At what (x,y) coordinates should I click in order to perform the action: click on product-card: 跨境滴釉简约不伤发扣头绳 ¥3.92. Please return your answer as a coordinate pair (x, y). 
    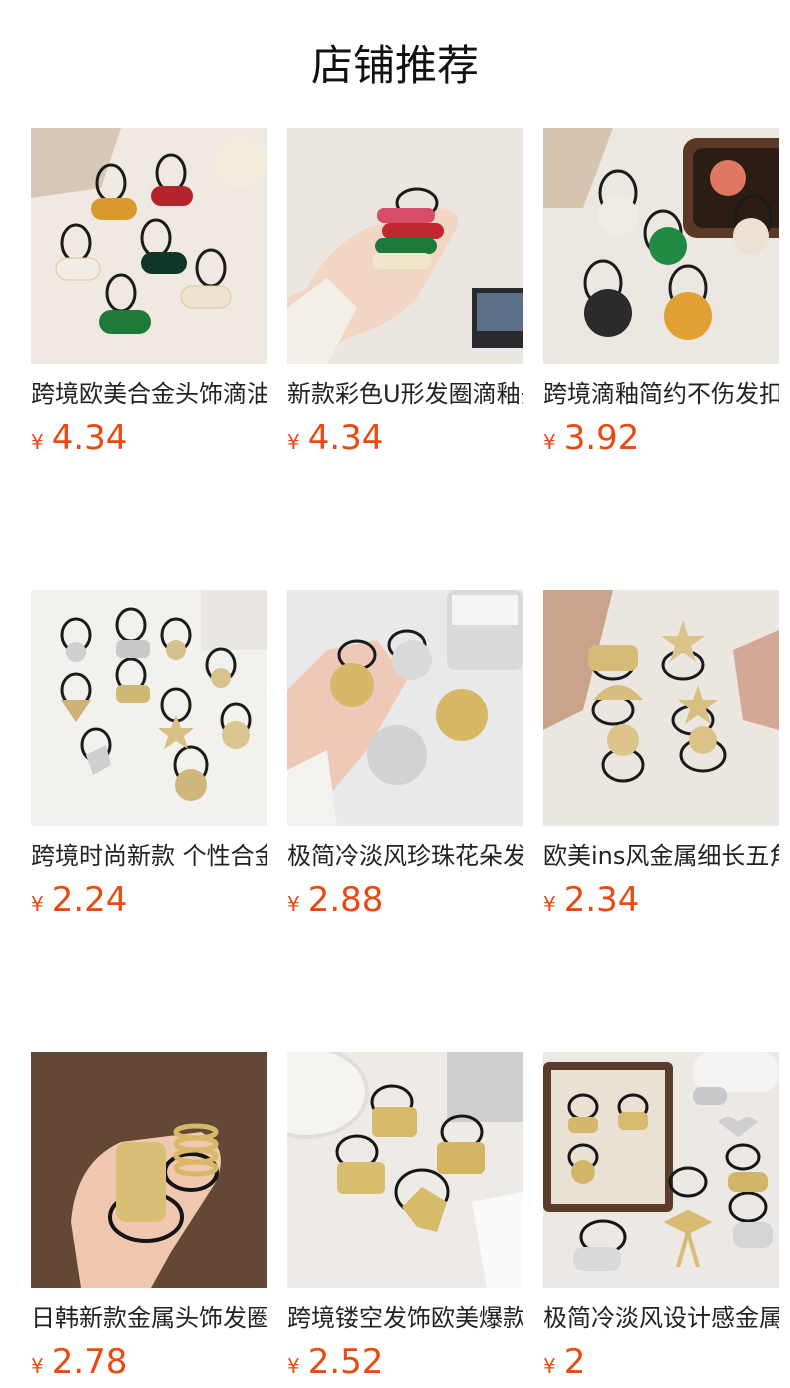
    Looking at the image, I should click on (661, 293).